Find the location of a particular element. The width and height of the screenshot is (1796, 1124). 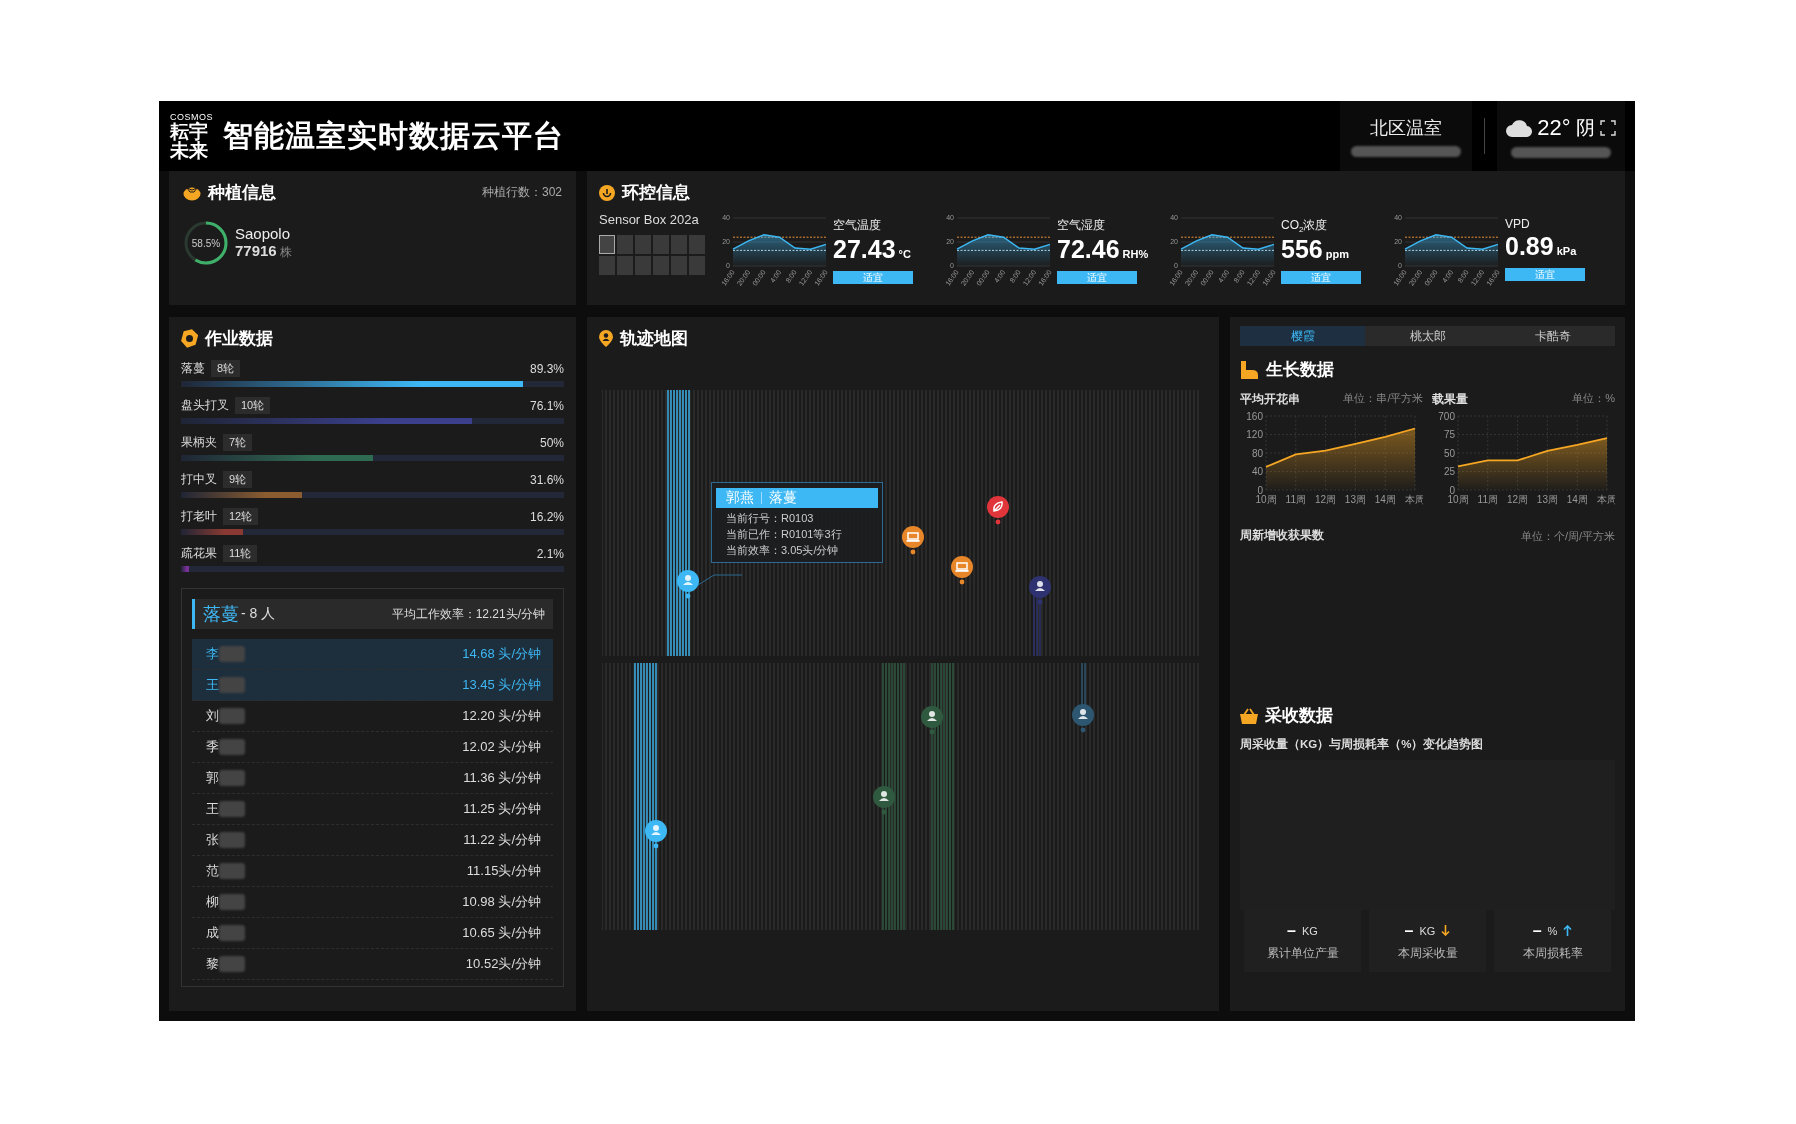

work-rate: 11.36 头/分钟 is located at coordinates (502, 778).